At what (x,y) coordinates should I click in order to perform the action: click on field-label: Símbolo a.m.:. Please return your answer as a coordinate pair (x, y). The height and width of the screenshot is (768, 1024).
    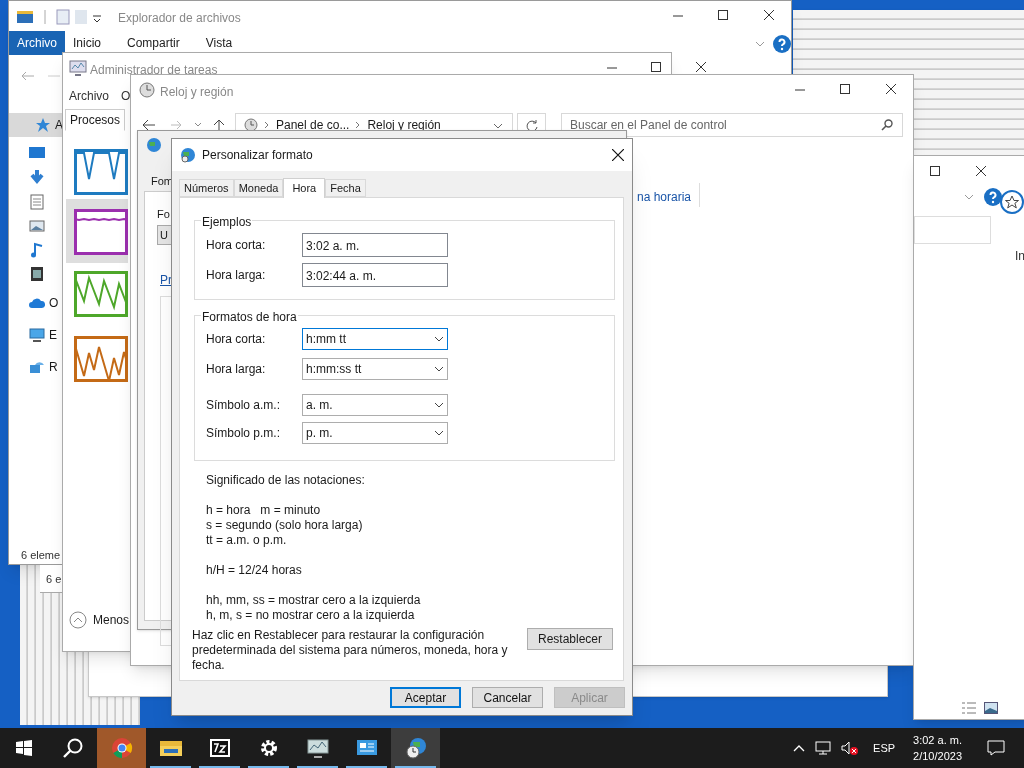
    Looking at the image, I should click on (244, 405).